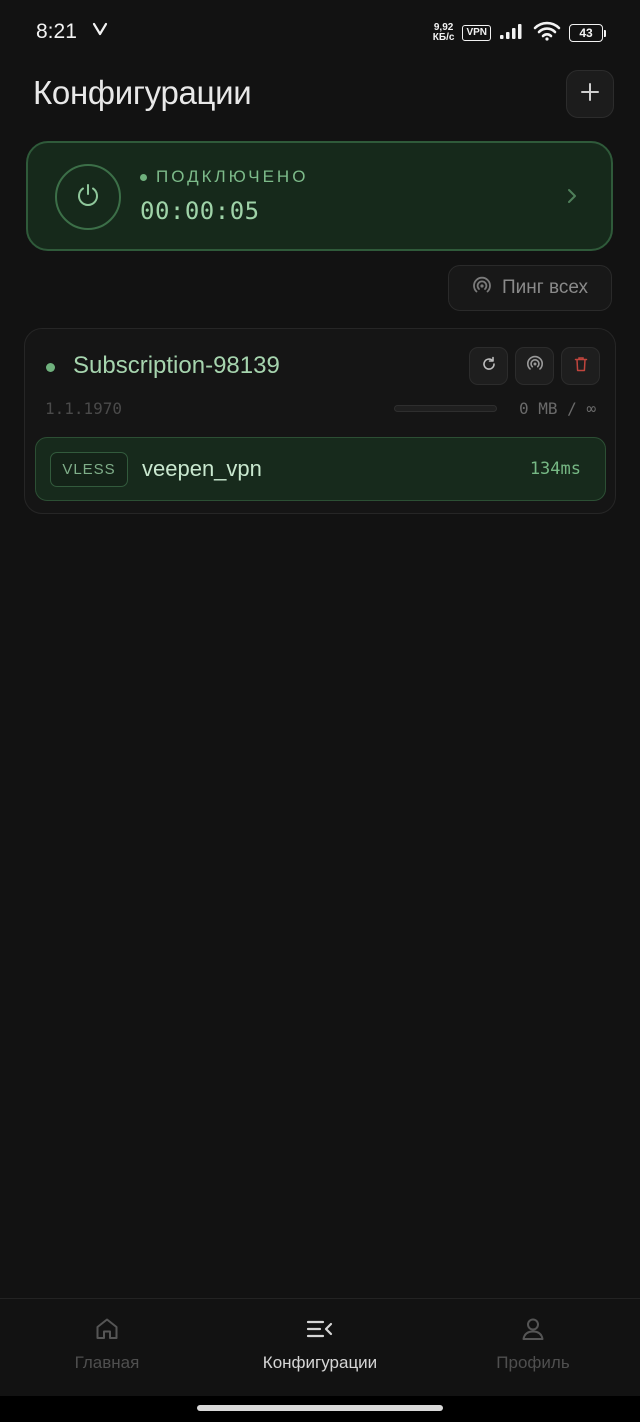  I want to click on nav-label-profile: Профиль, so click(533, 1362).